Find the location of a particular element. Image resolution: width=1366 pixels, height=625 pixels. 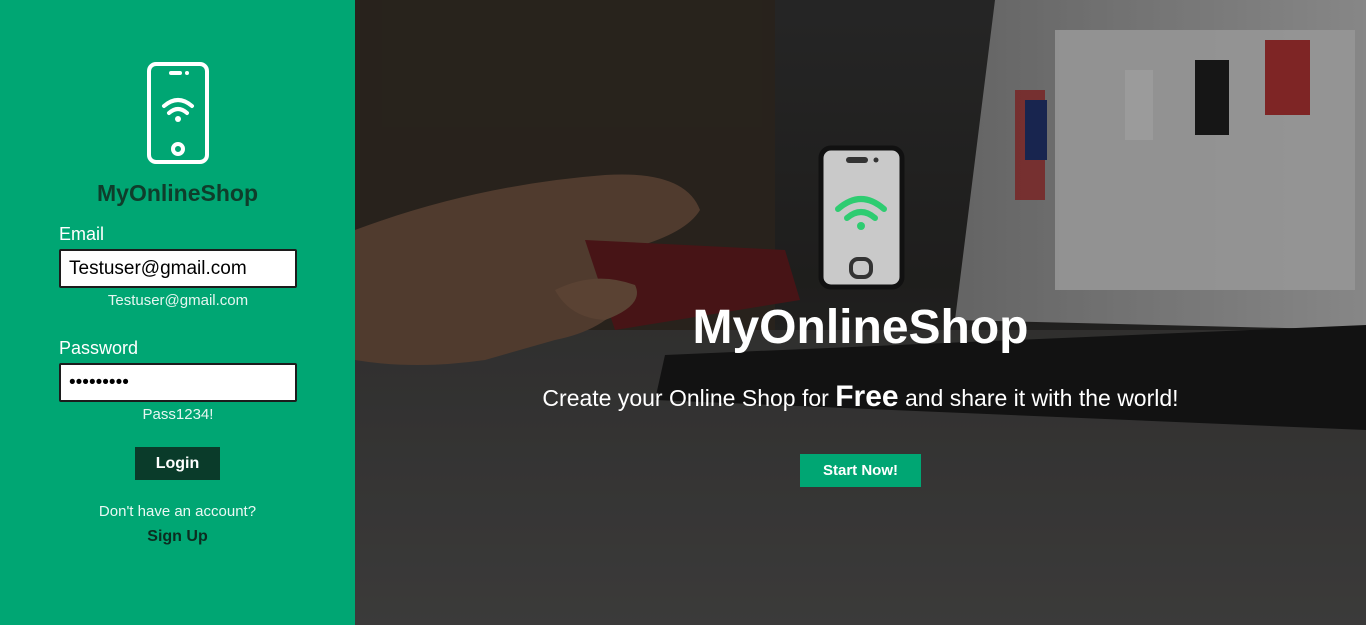

hero-subtitle-after: and share it with the world! is located at coordinates (1038, 398).